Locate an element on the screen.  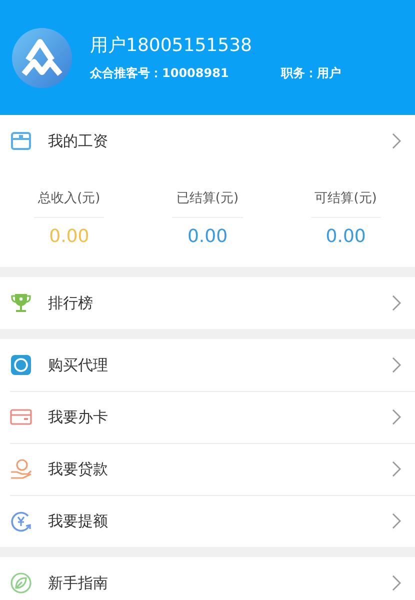
badge-icon is located at coordinates (21, 365).